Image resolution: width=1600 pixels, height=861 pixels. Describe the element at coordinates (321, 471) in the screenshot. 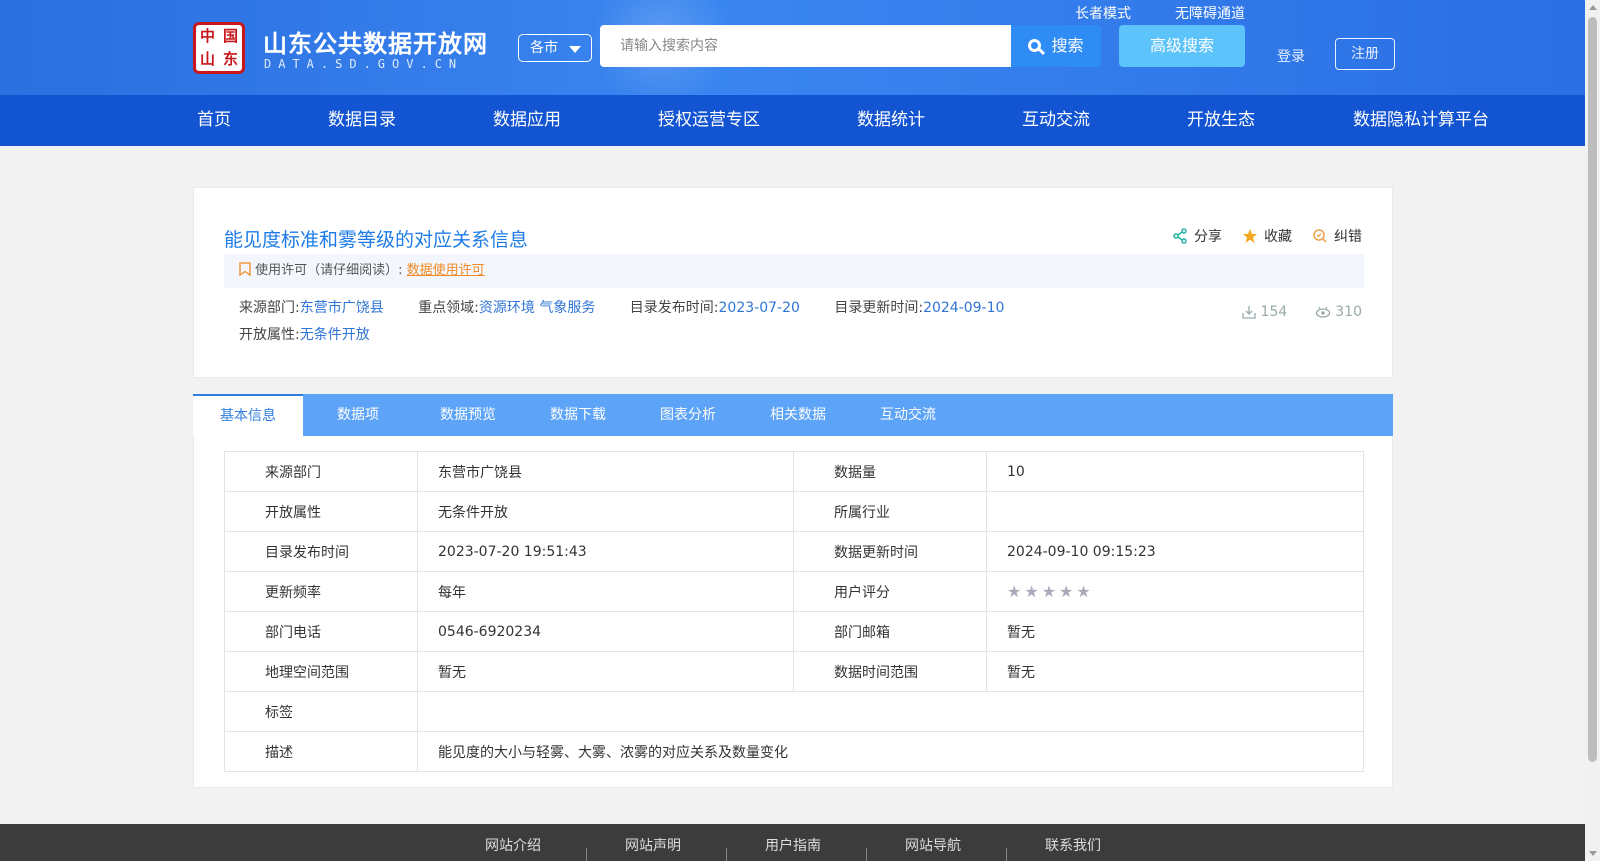

I see `field-label: 来源部门` at that location.